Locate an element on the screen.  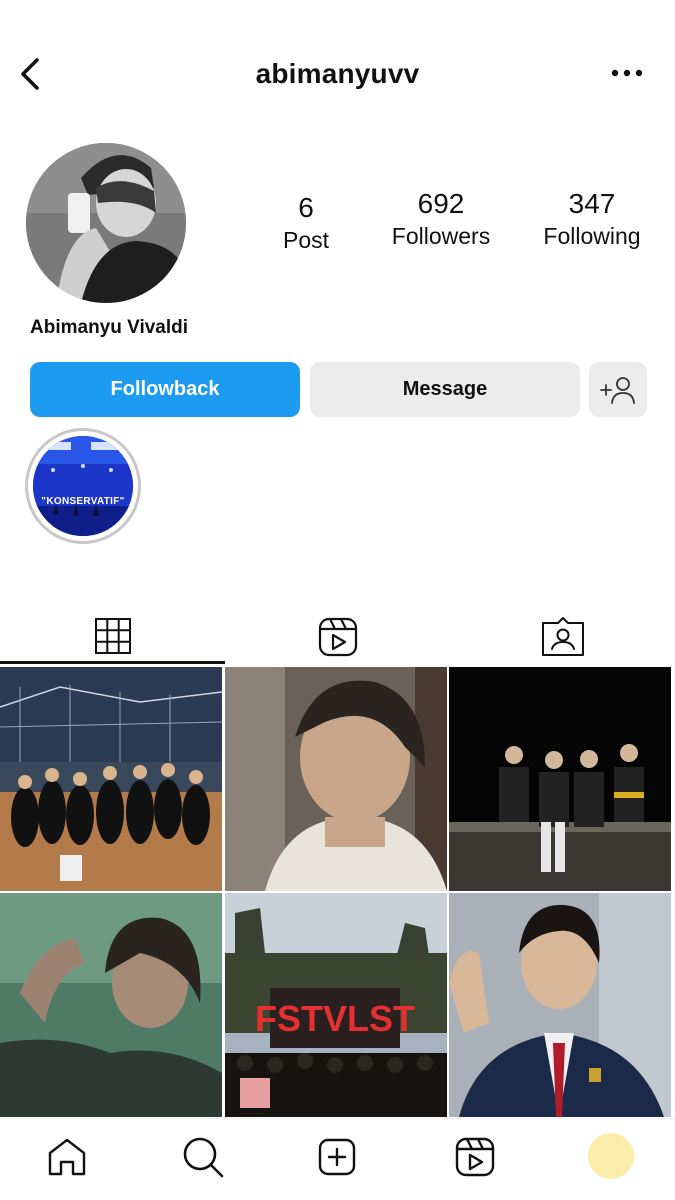
nav-home is located at coordinates (67, 1157).